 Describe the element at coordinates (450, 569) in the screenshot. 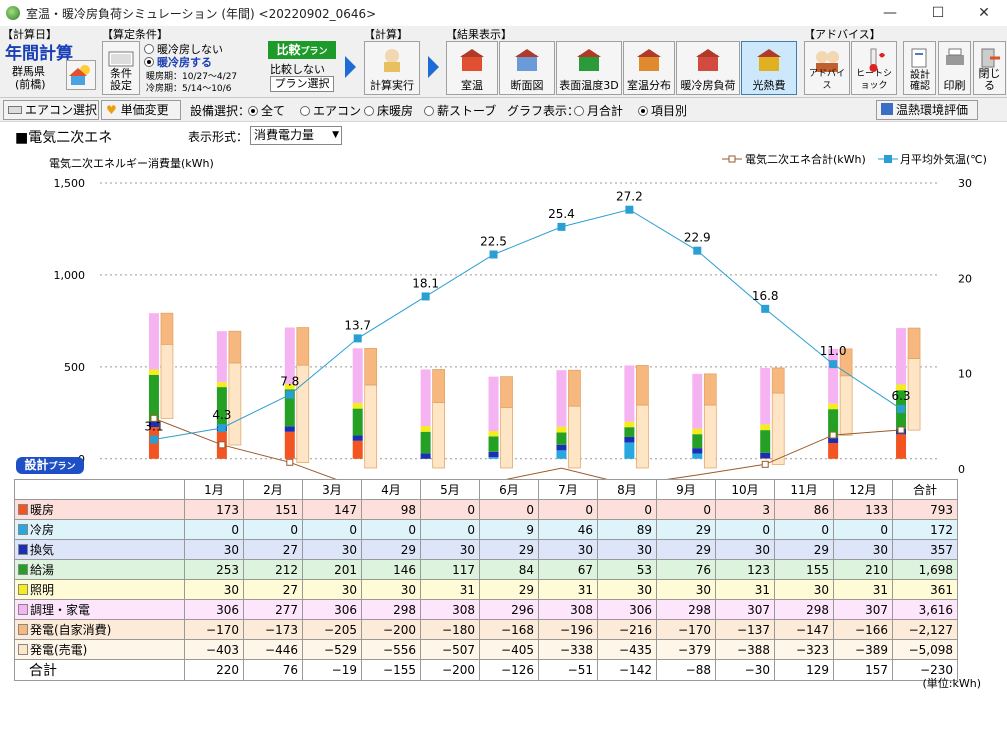

I see `table-cell: 117` at that location.